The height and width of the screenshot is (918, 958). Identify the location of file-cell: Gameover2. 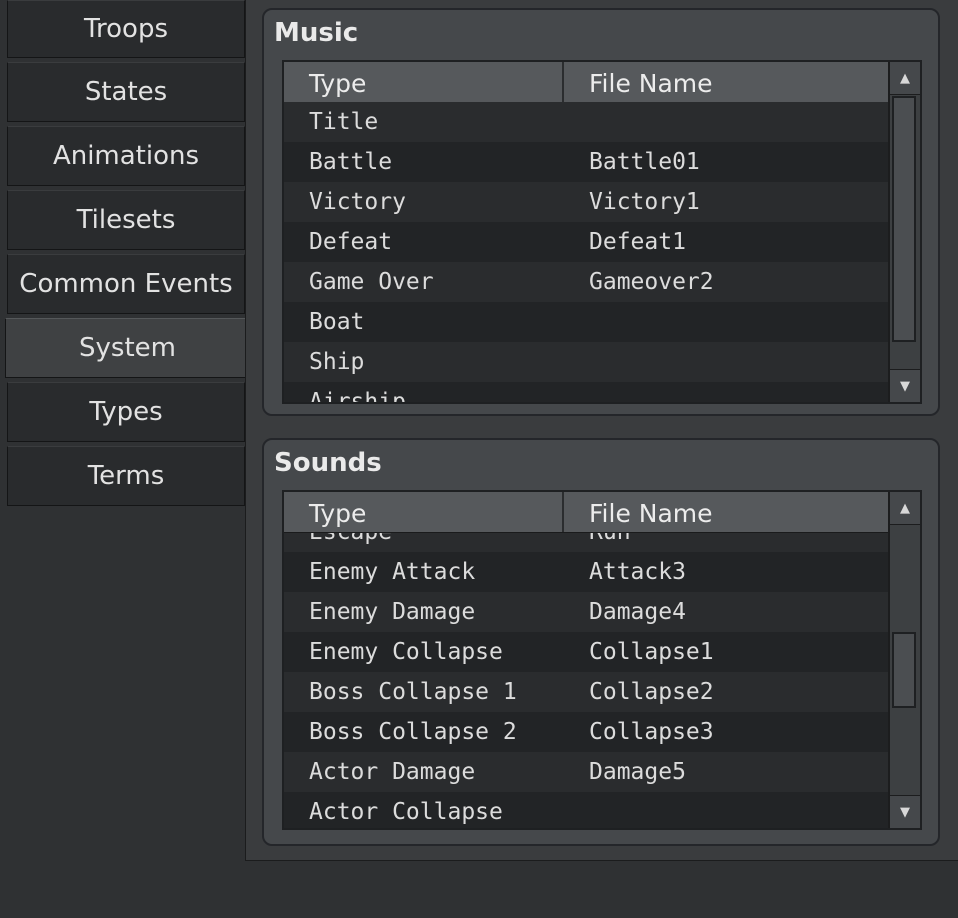
(651, 282).